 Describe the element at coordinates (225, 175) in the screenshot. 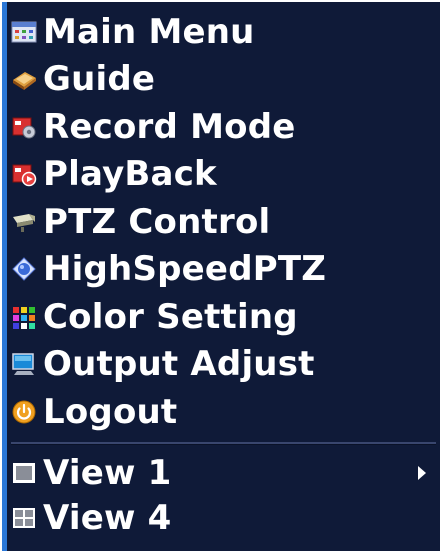

I see `menu-item-playback: PlayBack` at that location.